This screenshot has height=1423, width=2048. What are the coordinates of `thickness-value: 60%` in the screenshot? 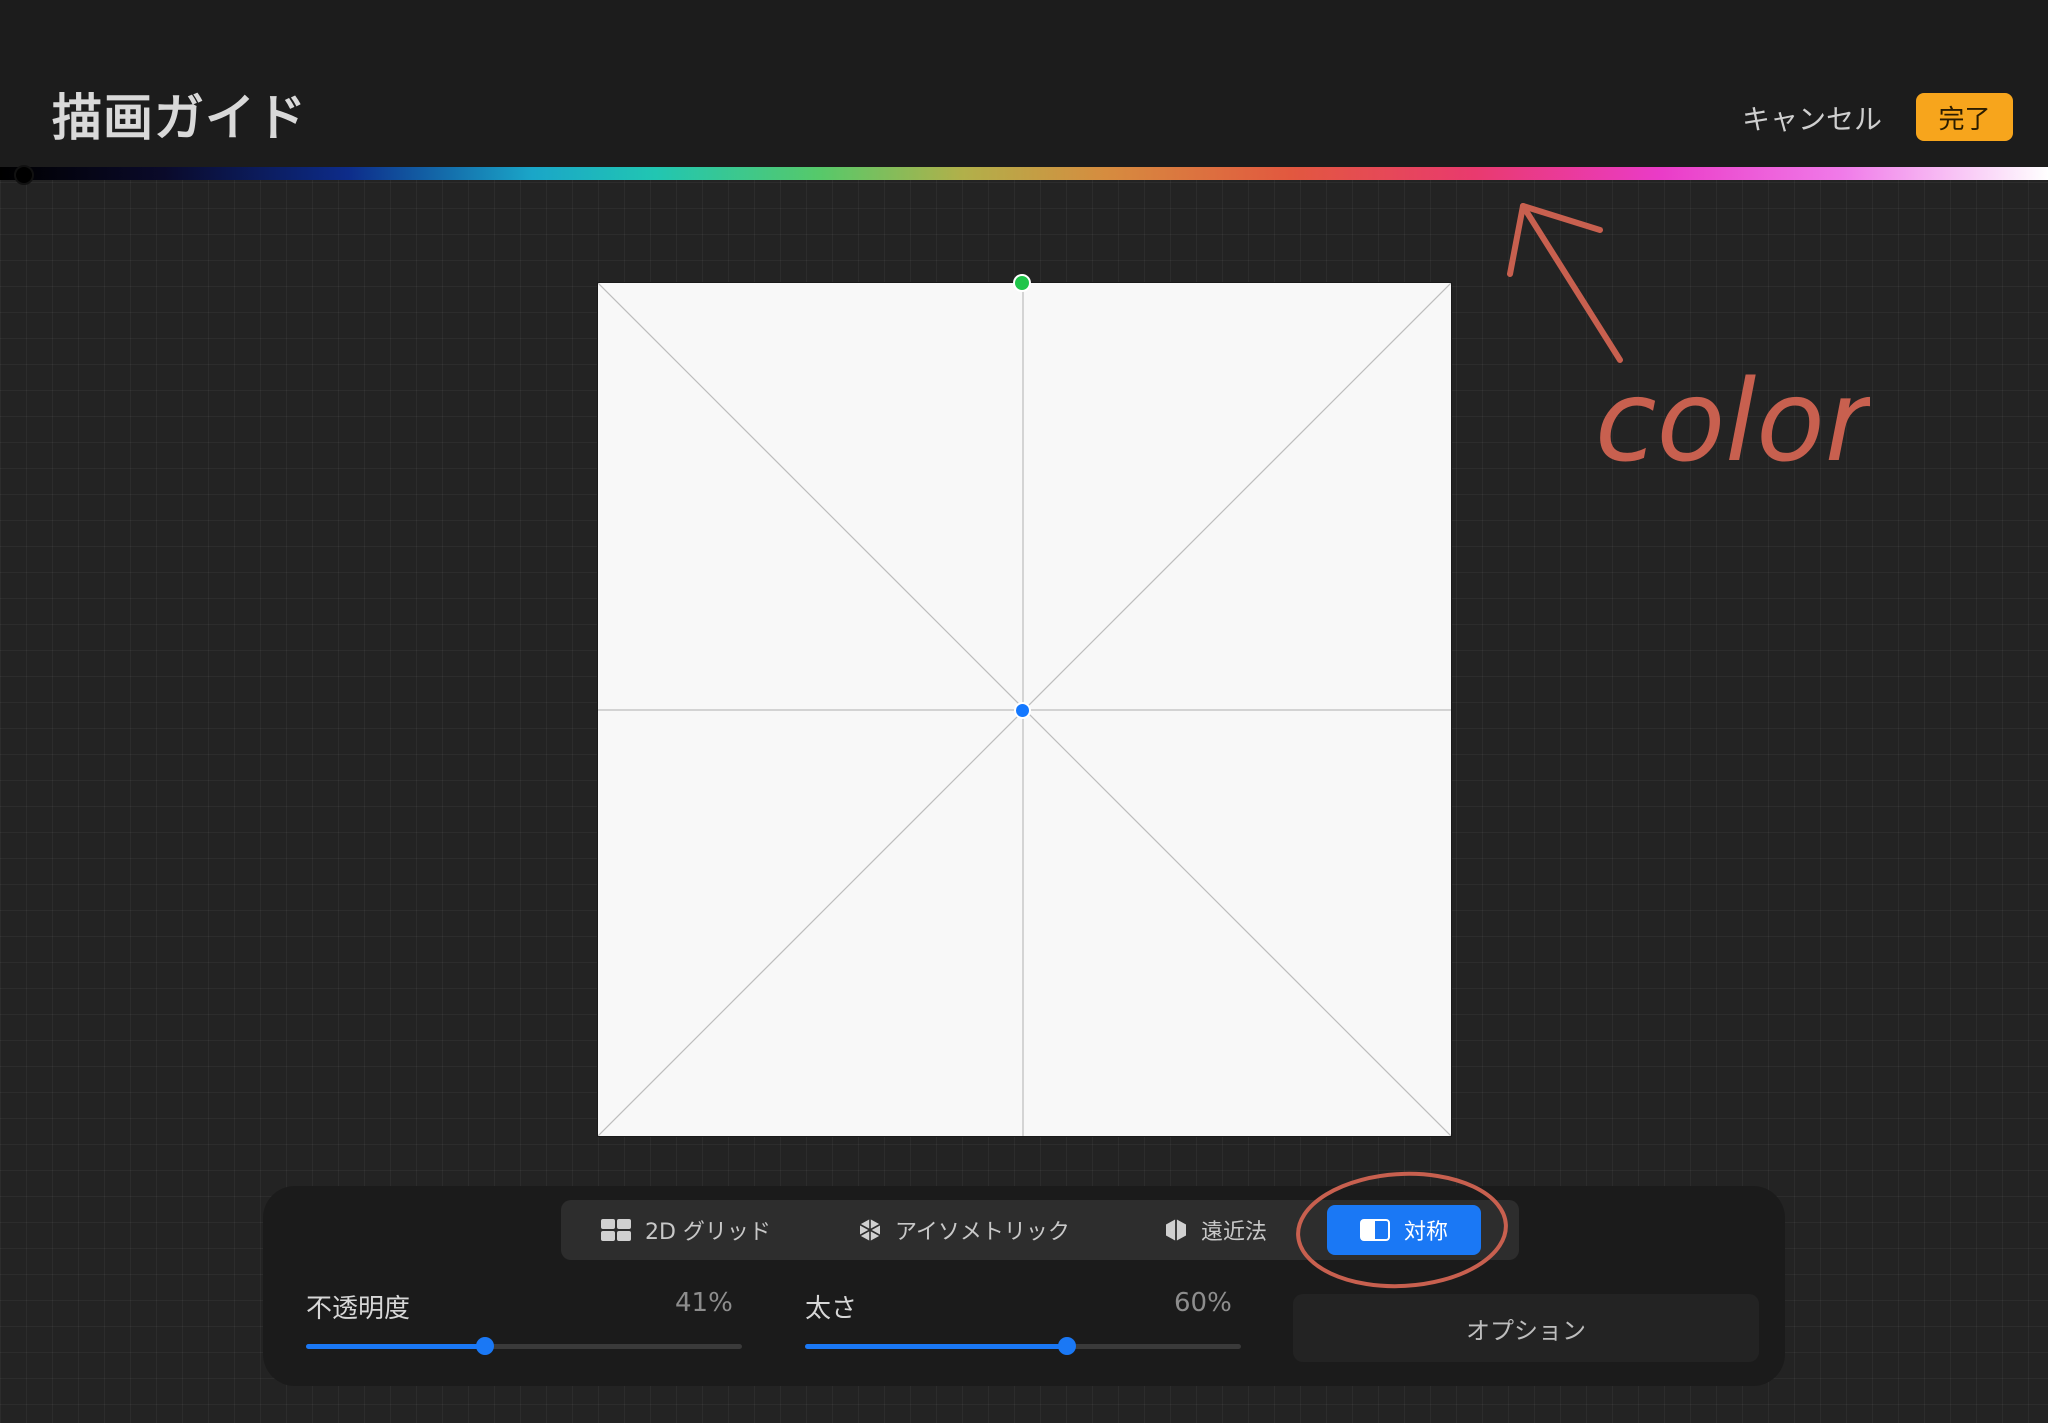 It's located at (1203, 1303).